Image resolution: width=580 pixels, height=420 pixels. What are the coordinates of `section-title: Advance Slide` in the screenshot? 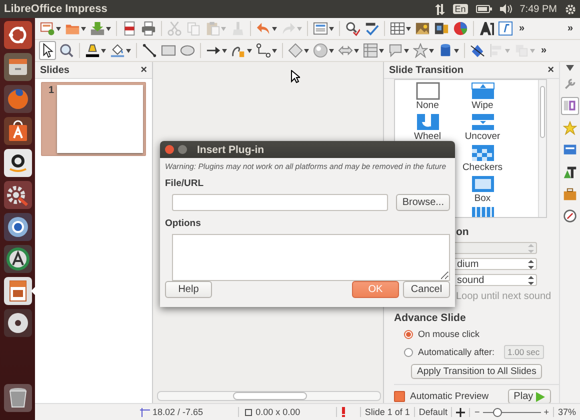 It's located at (430, 318).